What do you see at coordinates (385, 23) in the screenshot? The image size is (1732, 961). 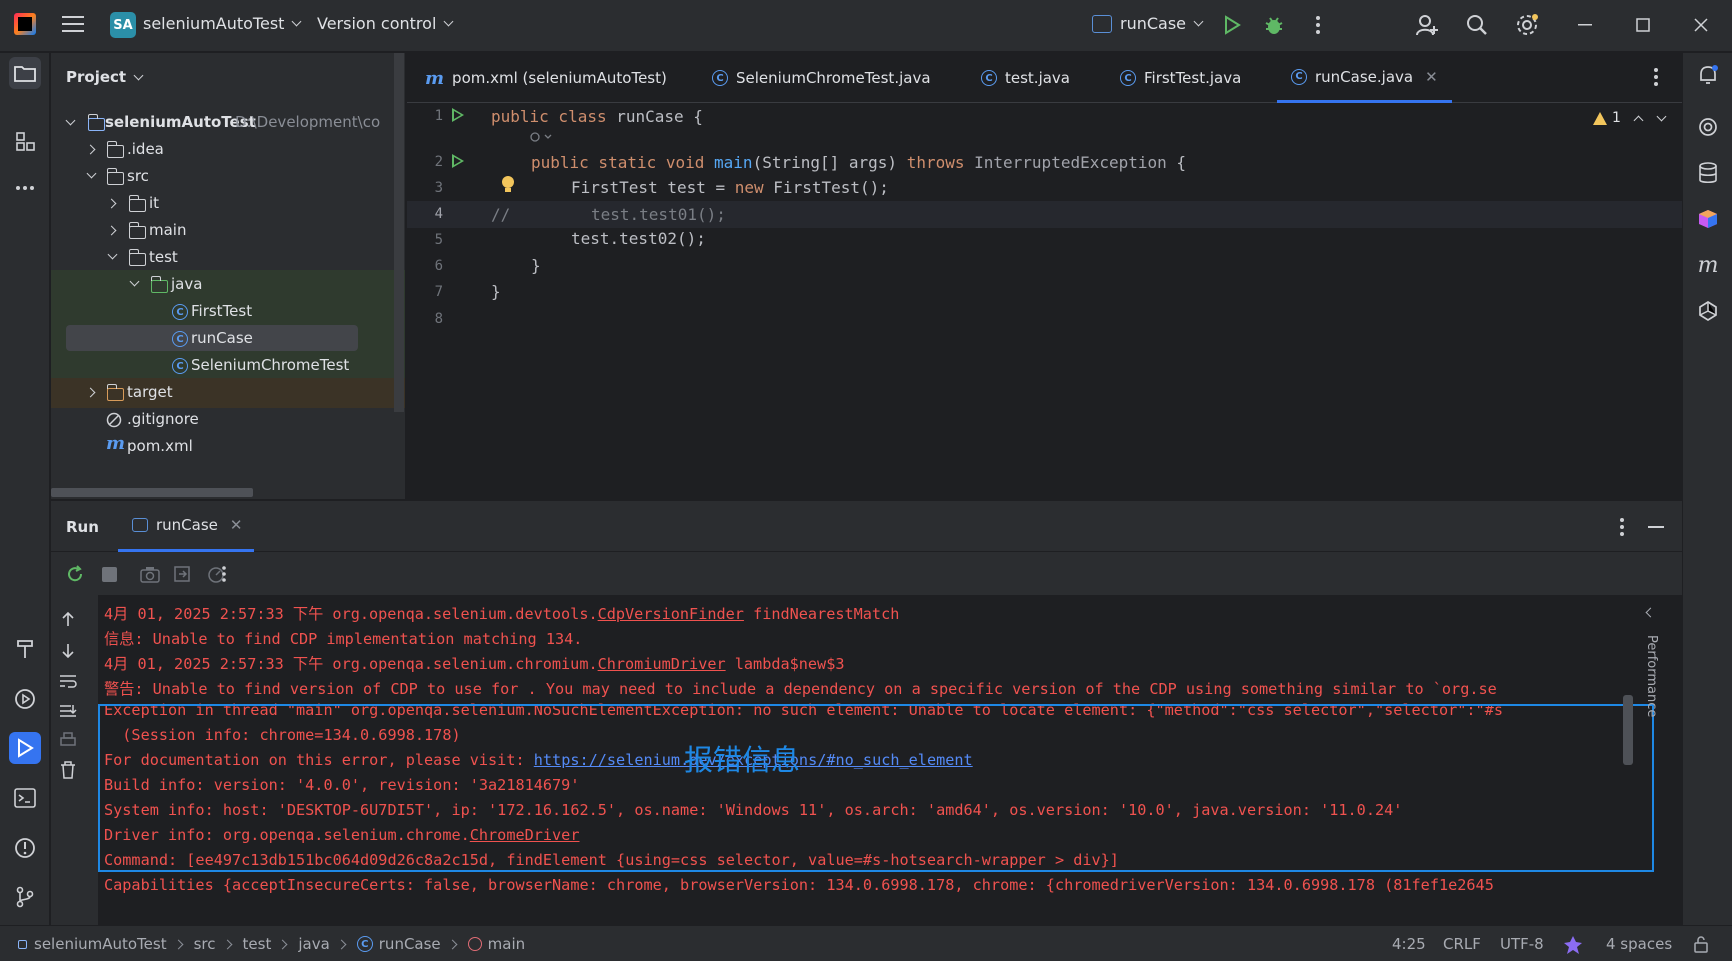 I see `version-control-menu: Version control` at bounding box center [385, 23].